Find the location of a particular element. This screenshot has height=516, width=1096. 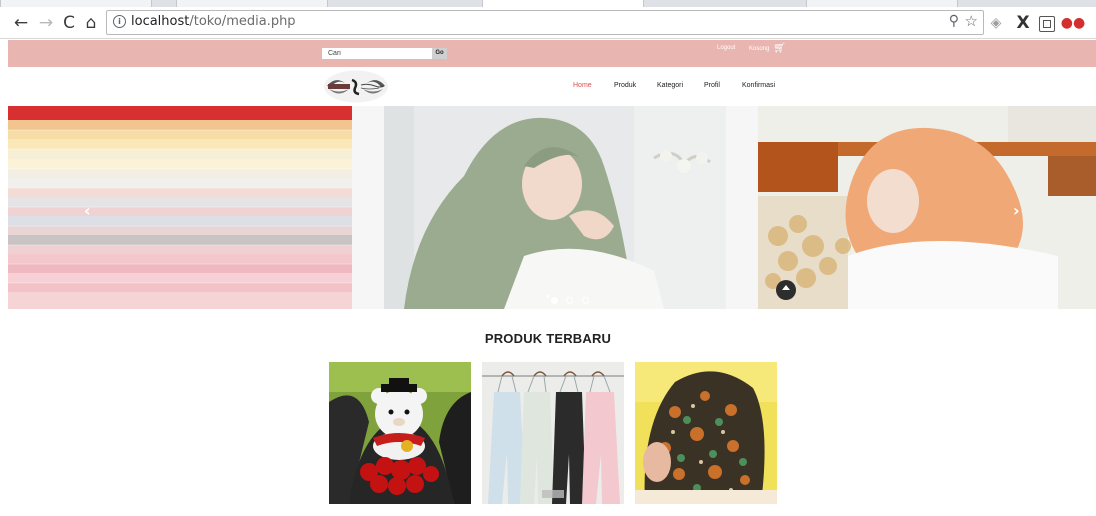

url-host: localhost is located at coordinates (160, 21).